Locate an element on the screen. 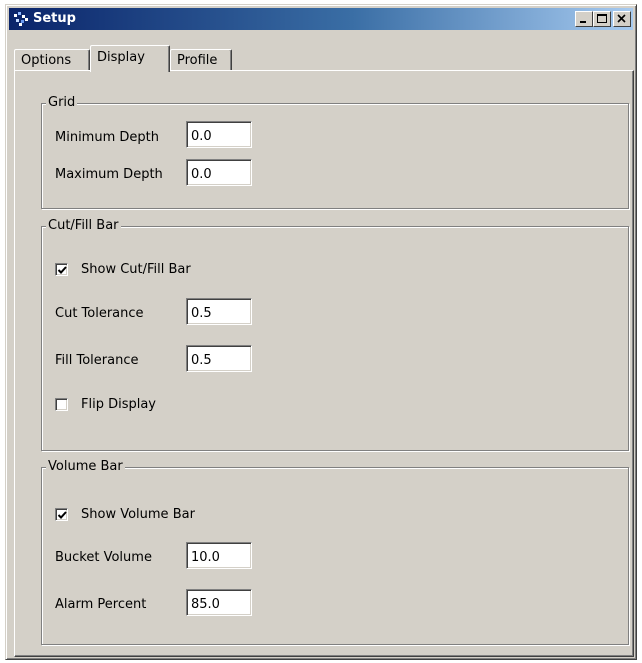 Image resolution: width=642 pixels, height=663 pixels. minimize-button is located at coordinates (584, 19).